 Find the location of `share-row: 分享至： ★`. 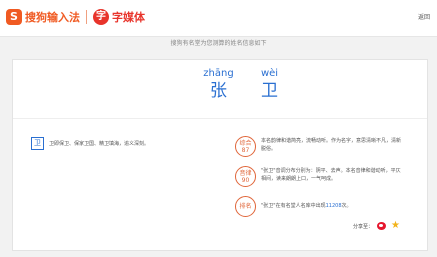

share-row: 分享至： ★ is located at coordinates (376, 226).